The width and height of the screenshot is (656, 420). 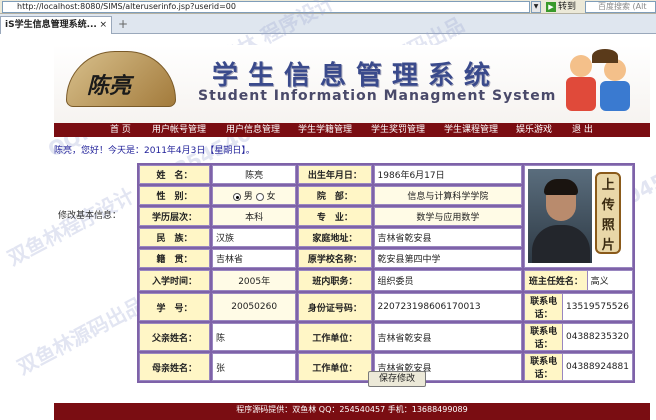 I want to click on idcard-label: 身份证号码：, so click(x=335, y=307).